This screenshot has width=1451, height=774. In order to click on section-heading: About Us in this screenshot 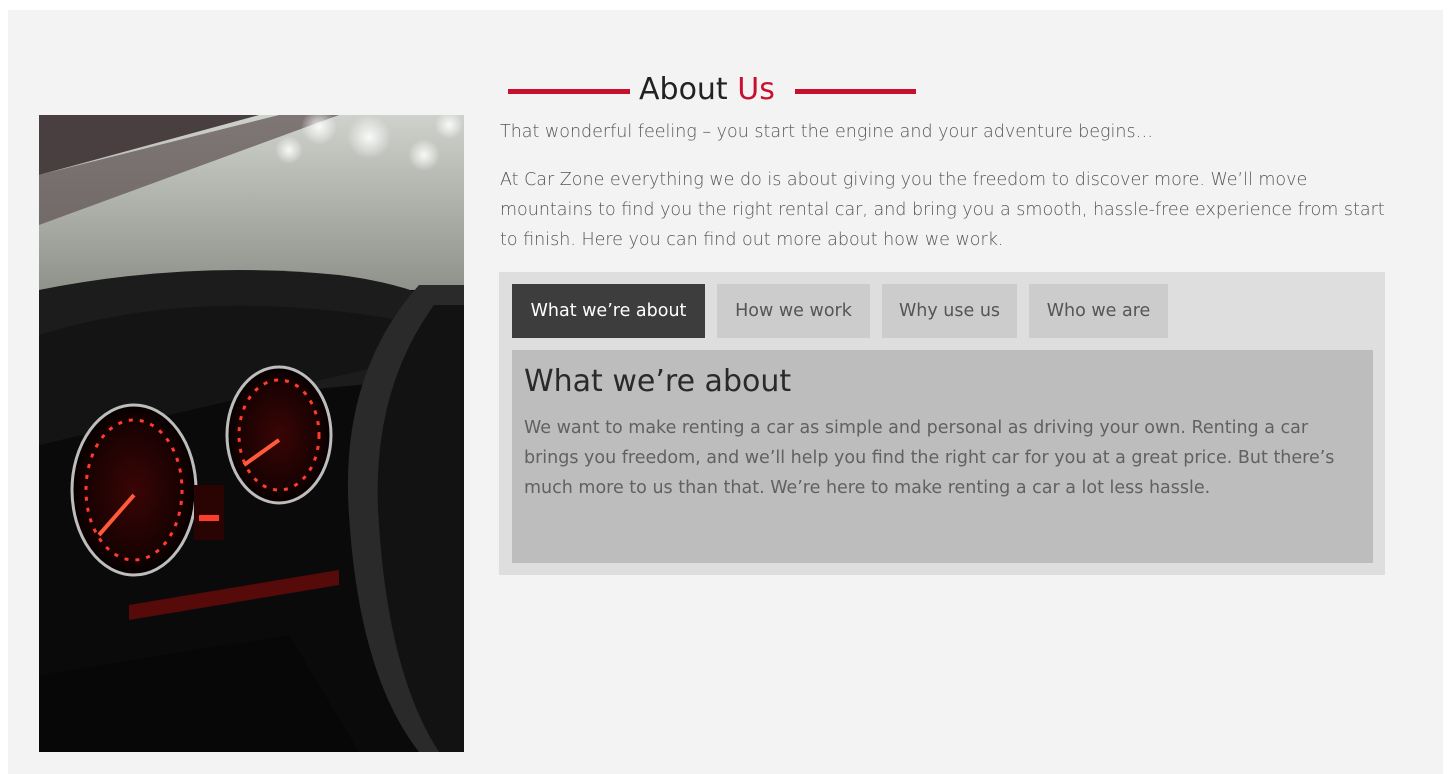, I will do `click(725, 75)`.